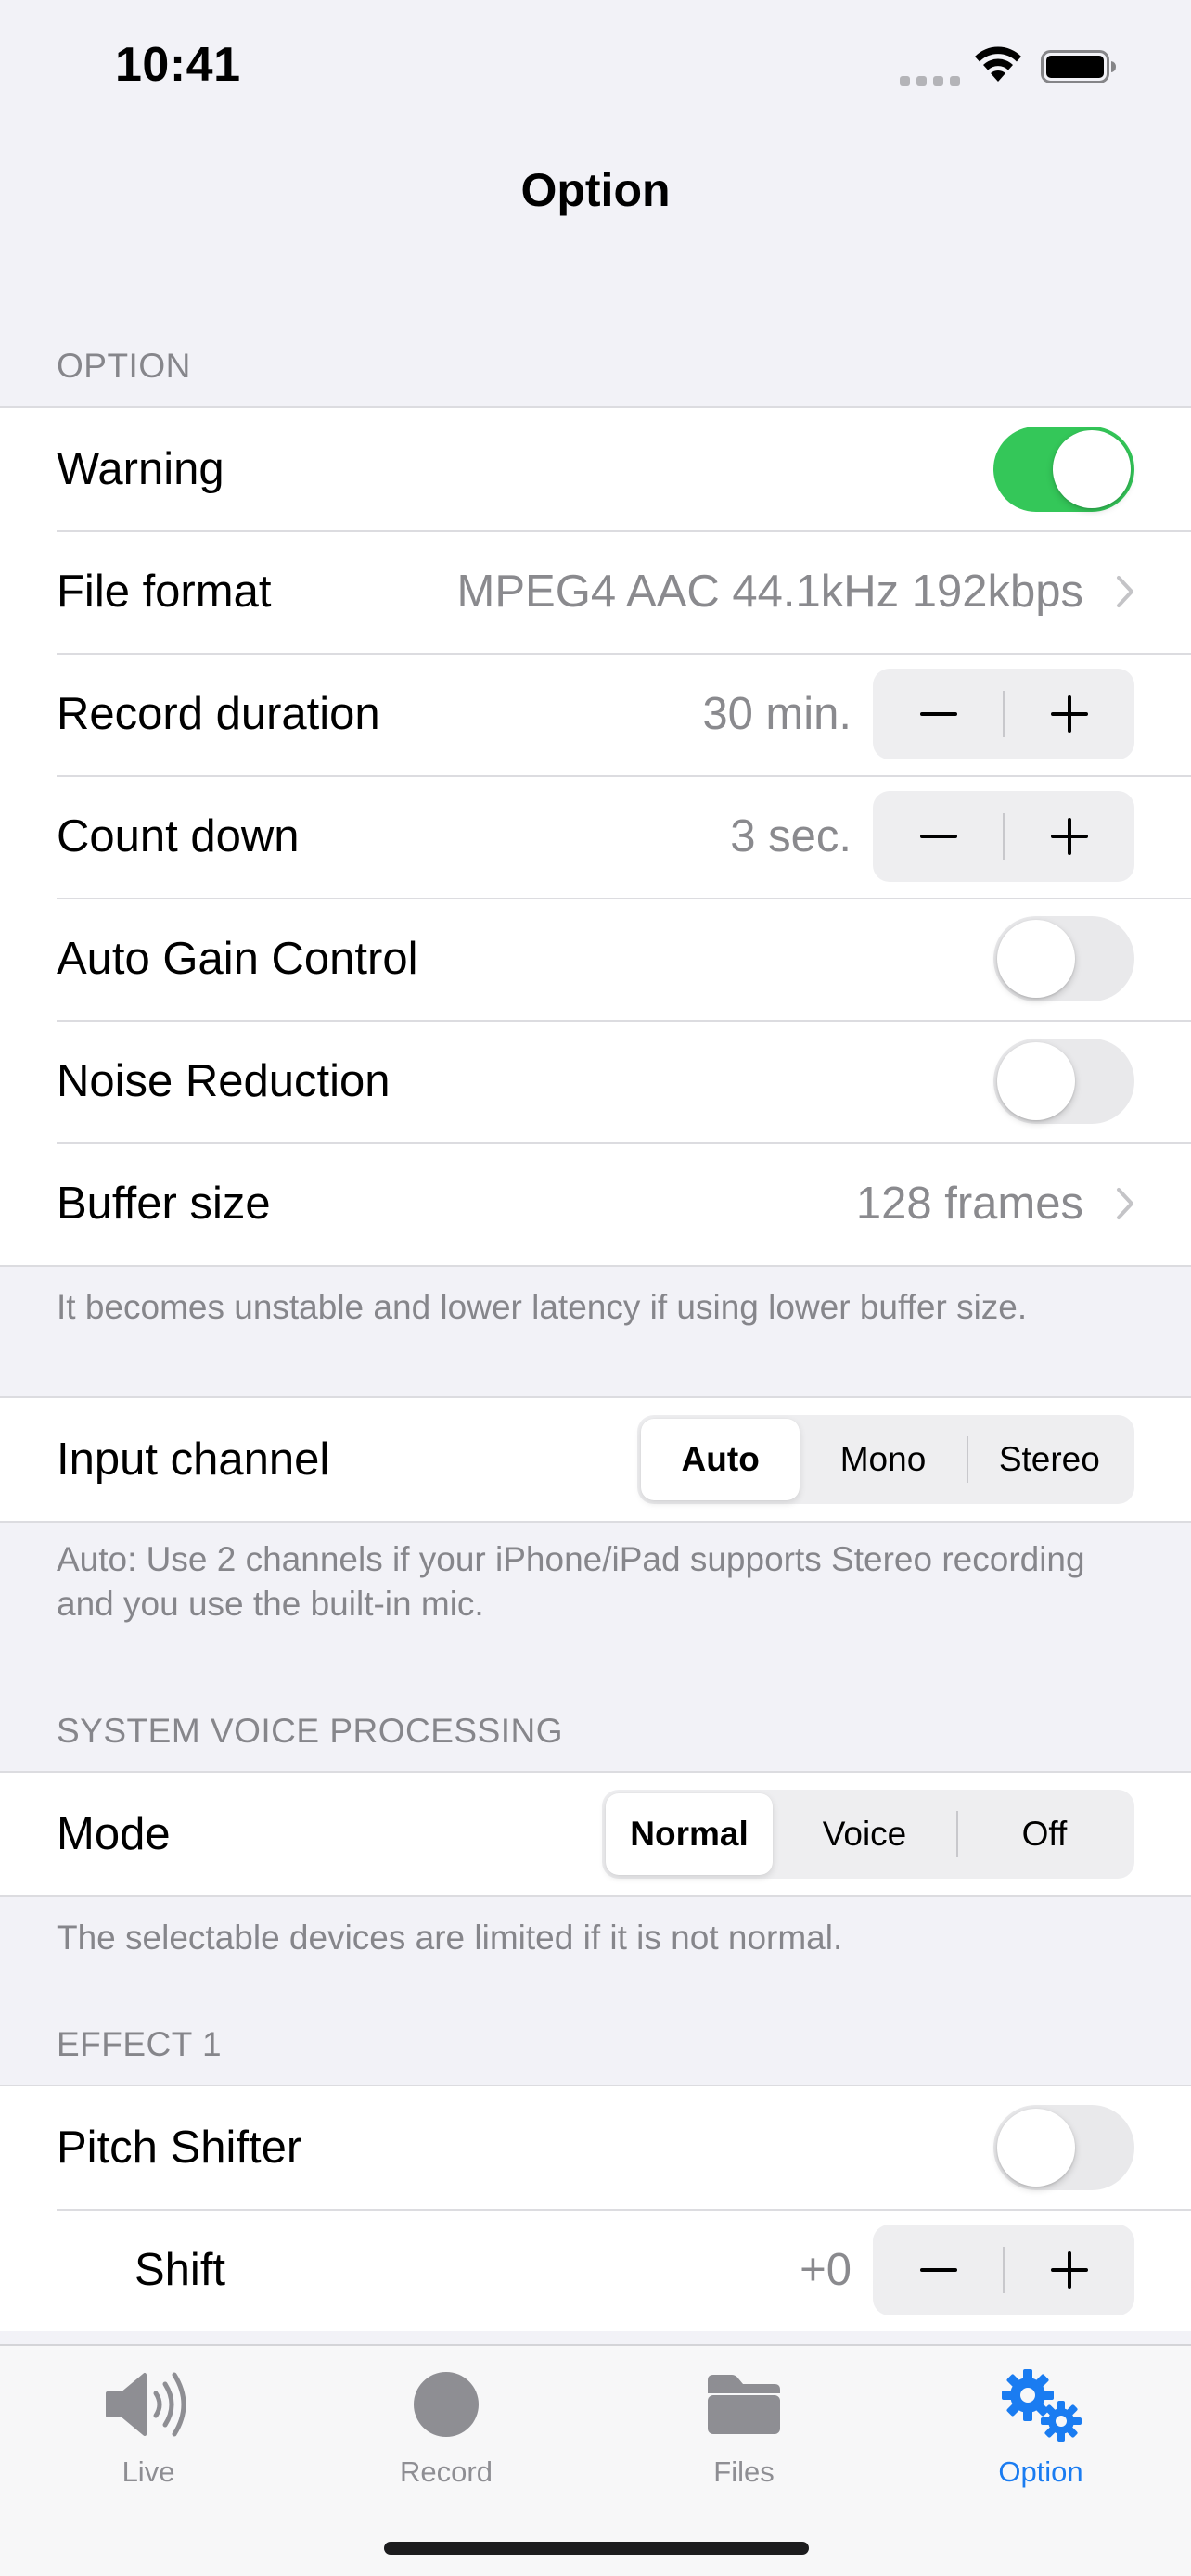 The image size is (1191, 2576). Describe the element at coordinates (1049, 1459) in the screenshot. I see `segment-stereo: Stereo` at that location.